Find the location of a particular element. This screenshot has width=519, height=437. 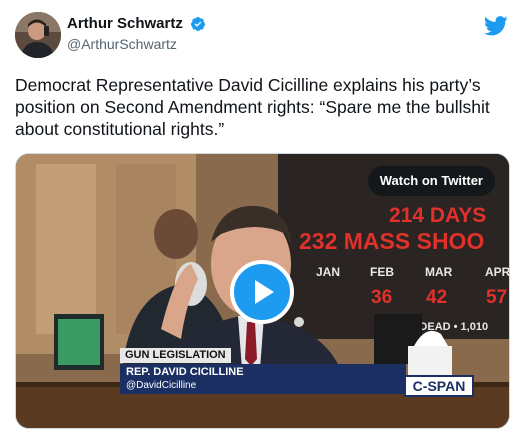

tweet-header: Arthur Schwartz @ArthurSchwartz is located at coordinates (262, 37).